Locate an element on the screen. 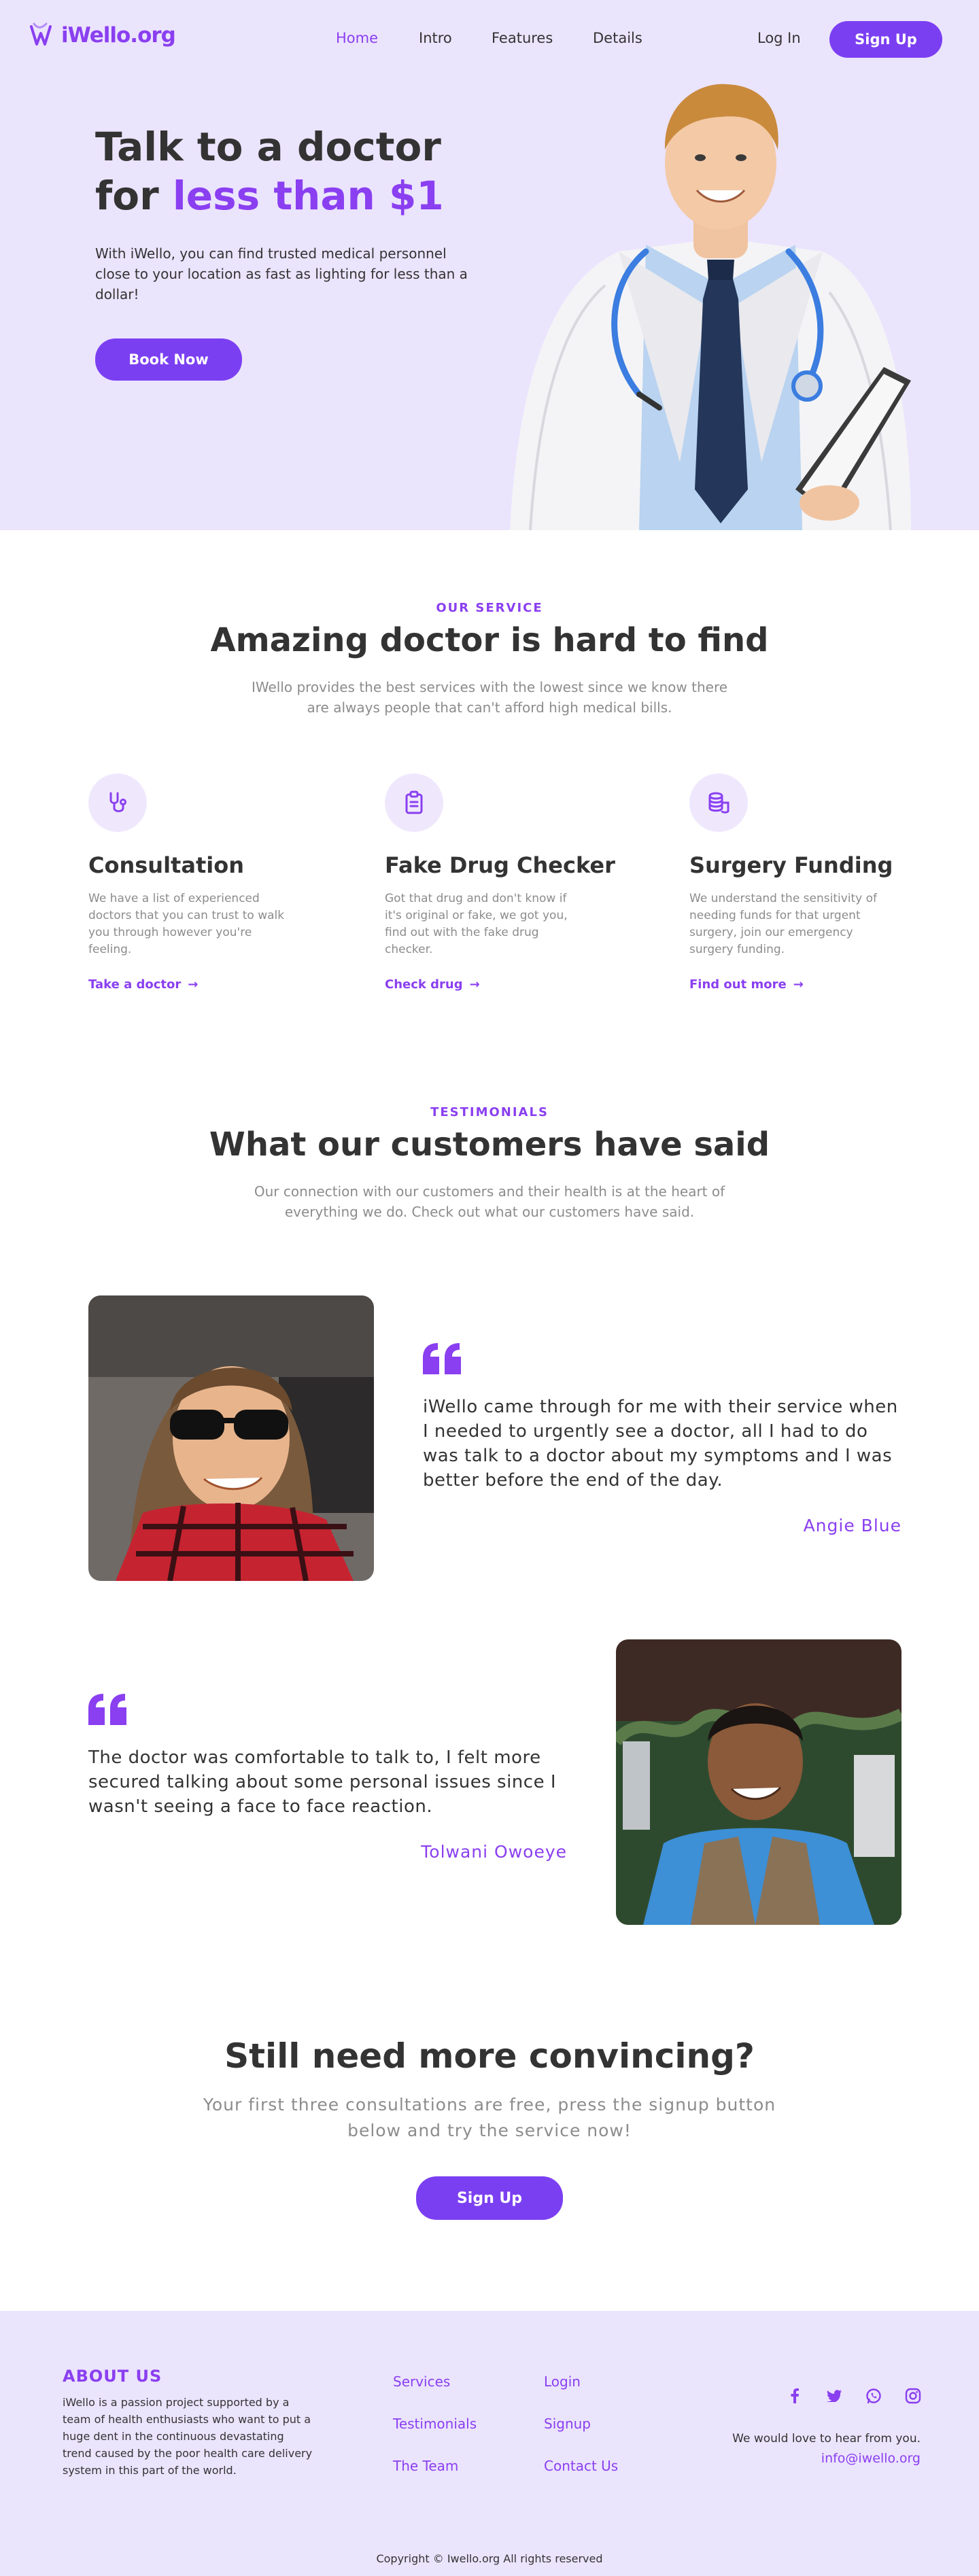  logo-text: iWello.org is located at coordinates (118, 35).